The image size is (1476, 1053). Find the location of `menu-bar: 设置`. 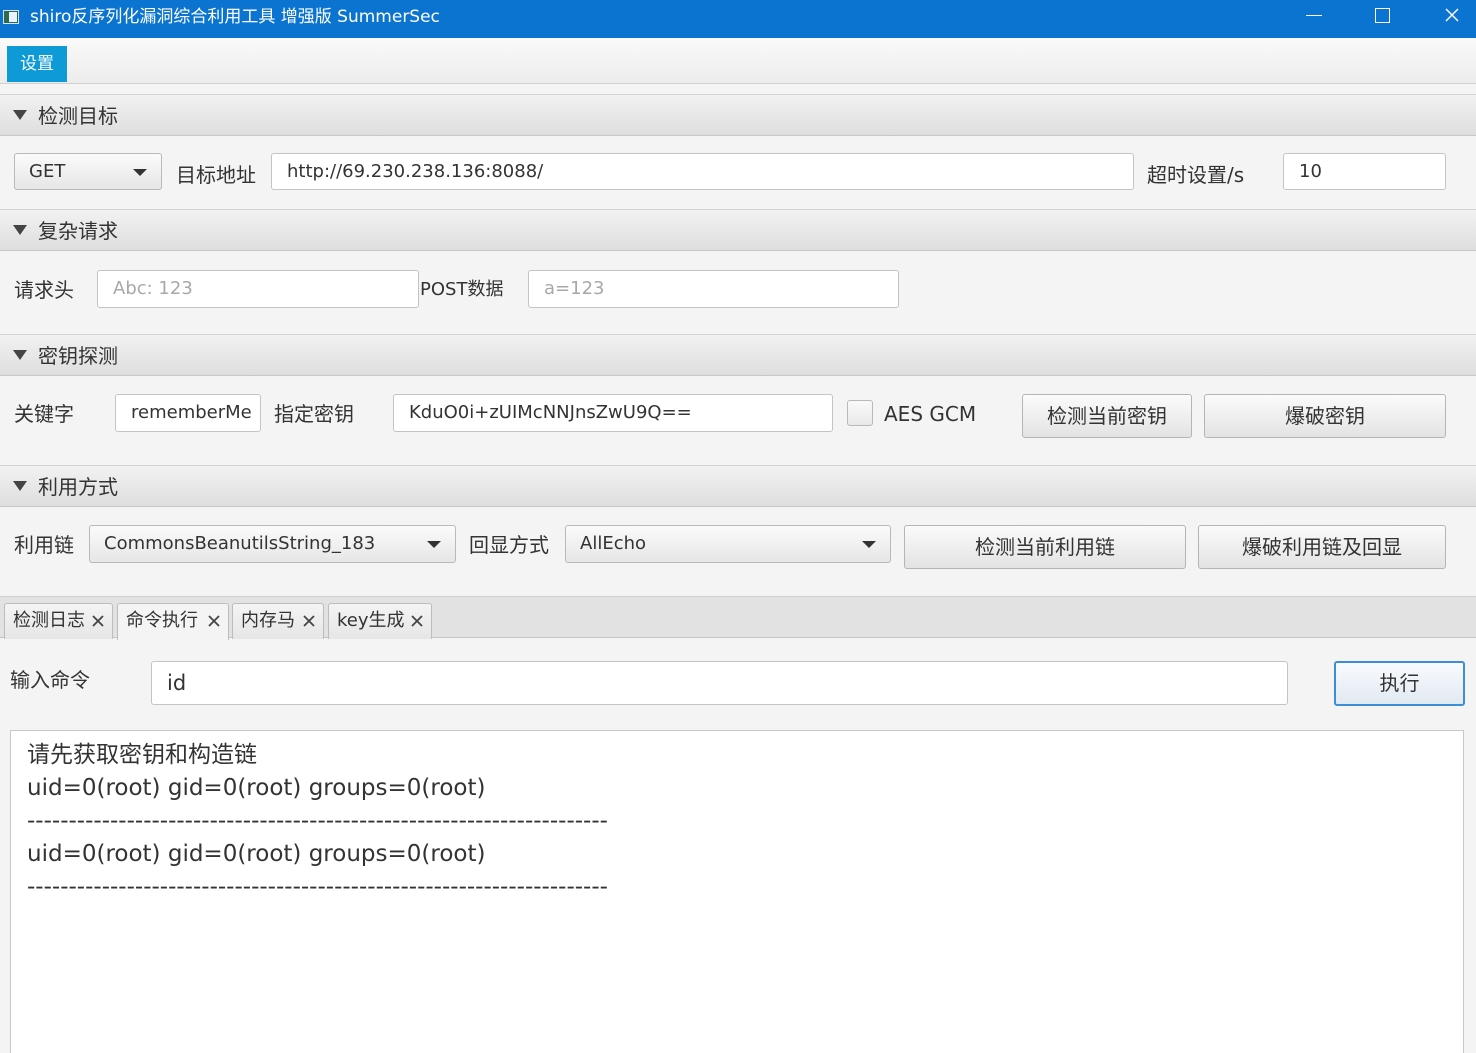

menu-bar: 设置 is located at coordinates (738, 61).